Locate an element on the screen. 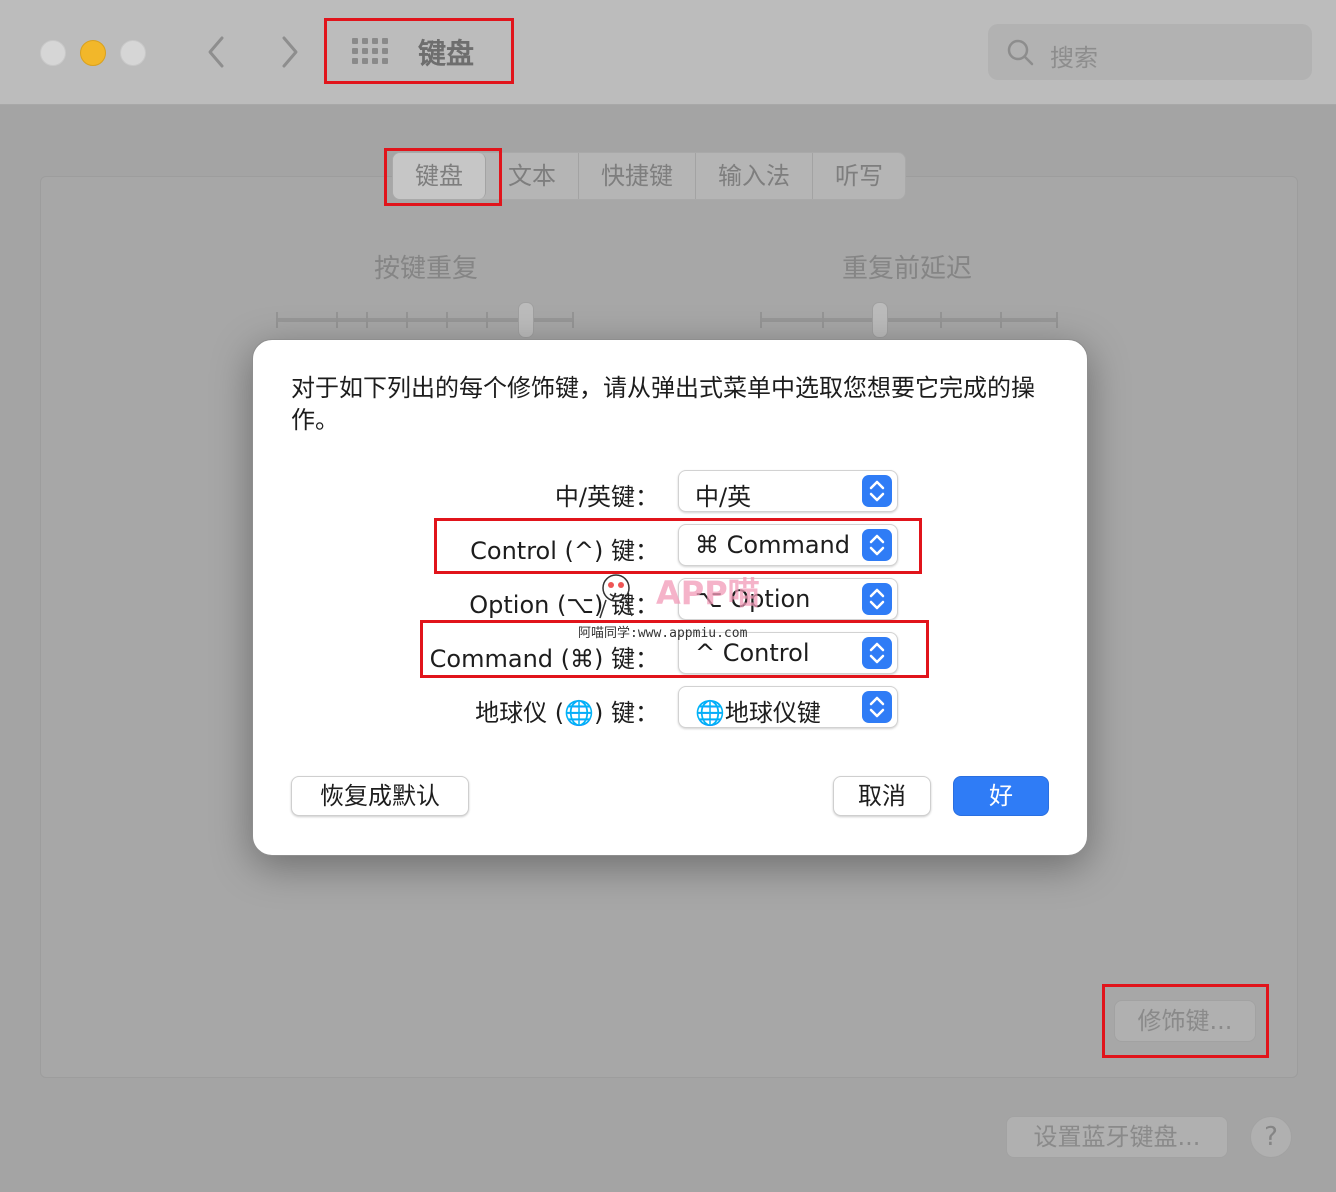 The height and width of the screenshot is (1192, 1336). restore-defaults-button: 恢复成默认 is located at coordinates (380, 796).